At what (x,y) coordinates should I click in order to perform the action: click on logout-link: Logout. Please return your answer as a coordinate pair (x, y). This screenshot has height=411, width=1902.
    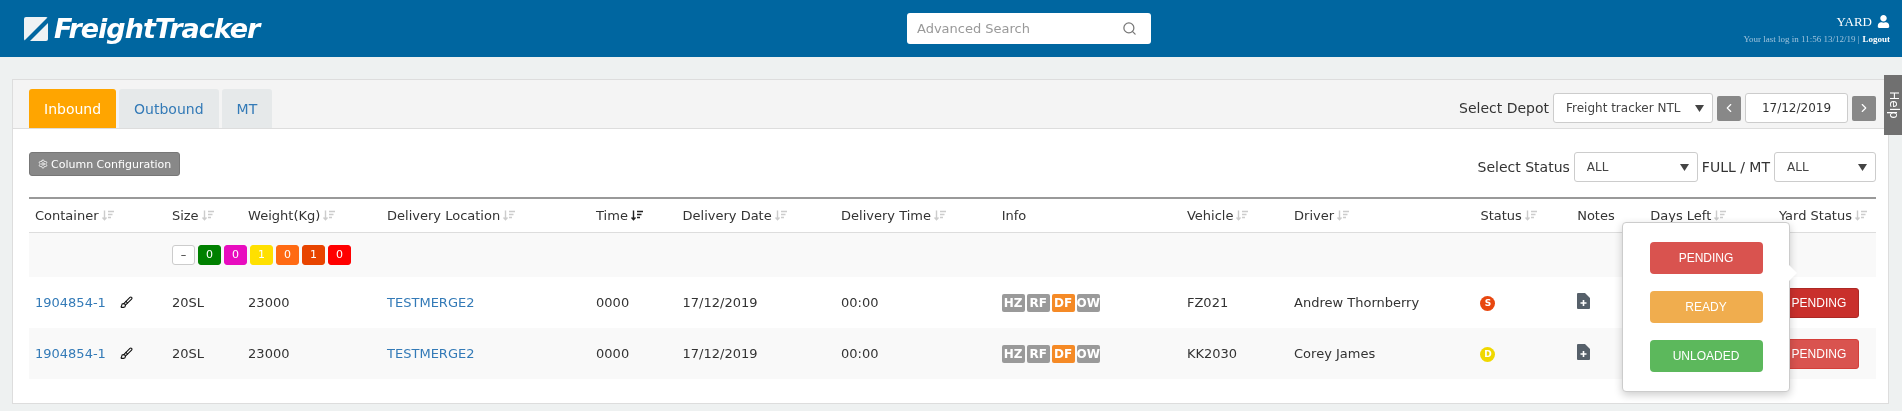
    Looking at the image, I should click on (1876, 38).